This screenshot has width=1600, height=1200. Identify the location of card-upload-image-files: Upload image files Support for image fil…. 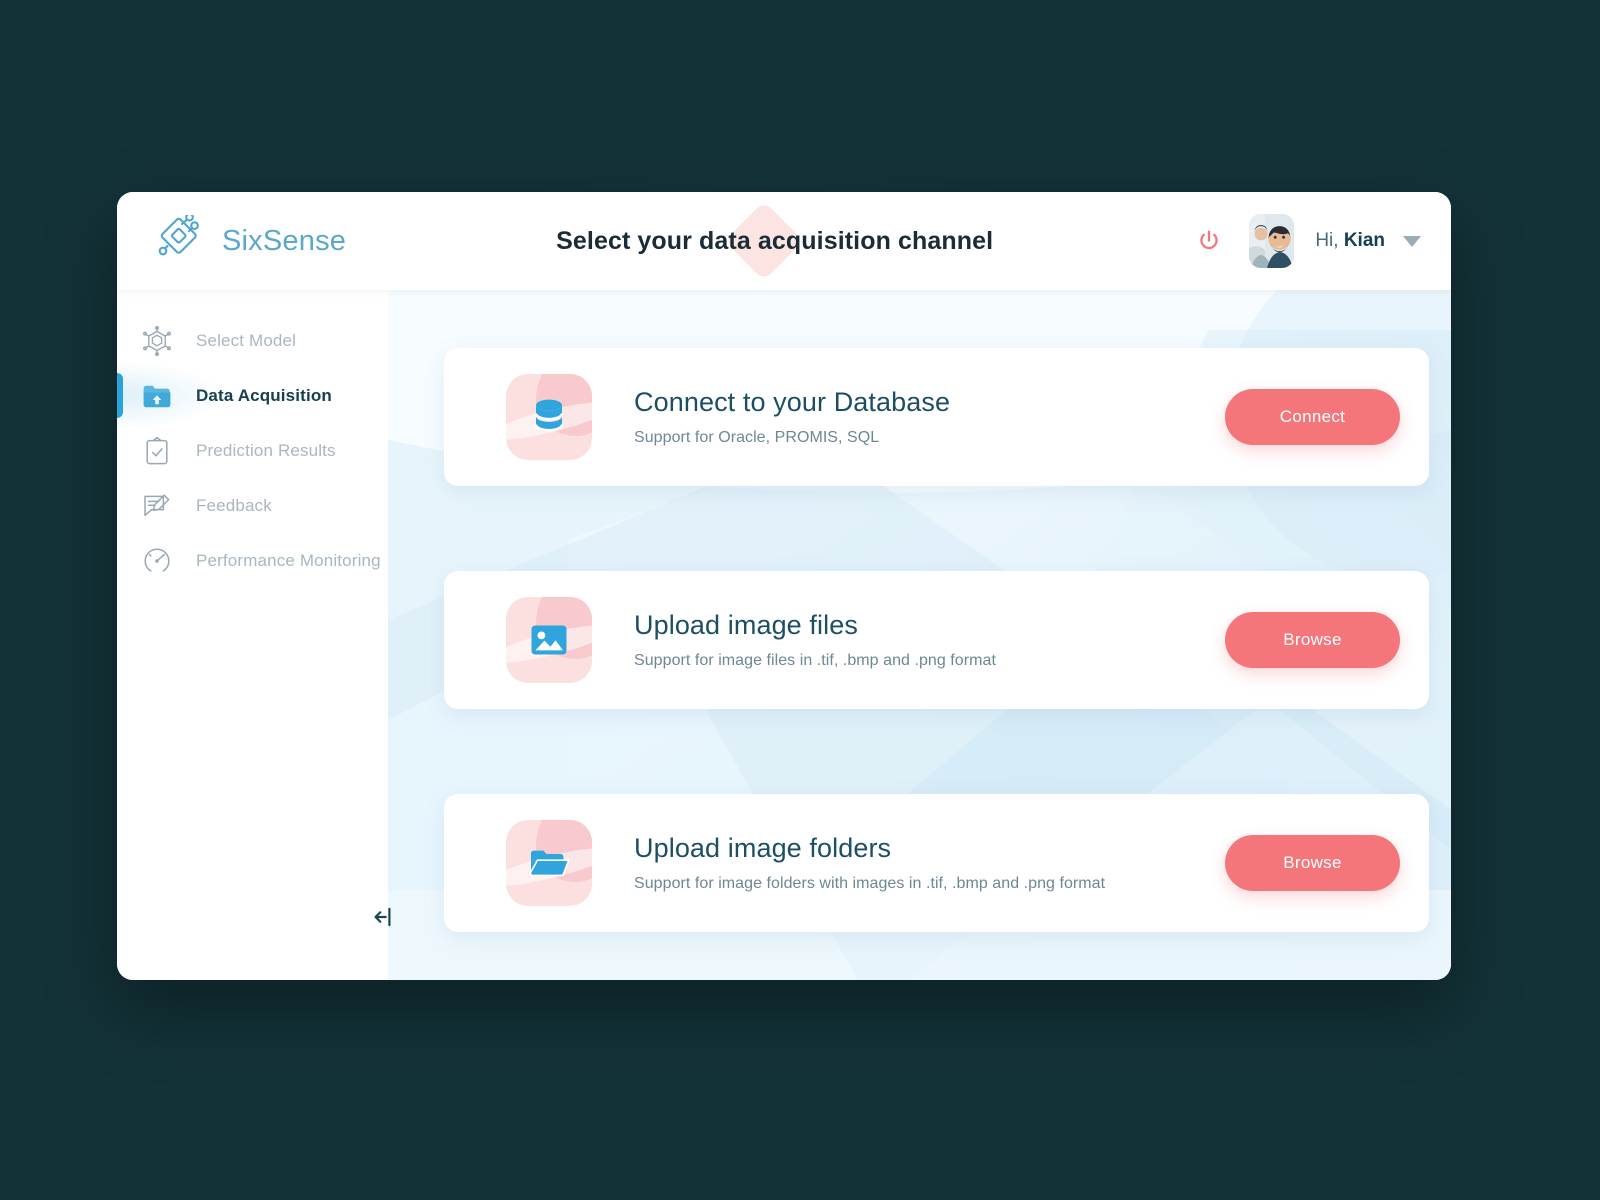
(936, 640).